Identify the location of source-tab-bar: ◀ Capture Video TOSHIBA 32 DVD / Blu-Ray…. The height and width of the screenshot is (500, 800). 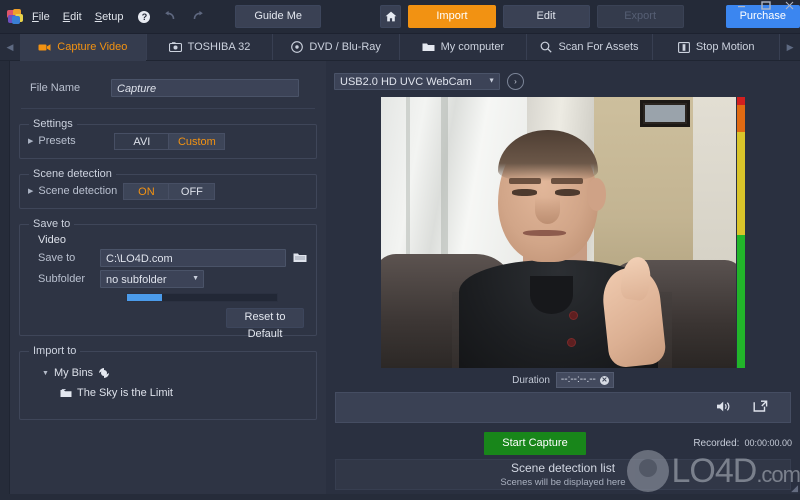
(400, 47).